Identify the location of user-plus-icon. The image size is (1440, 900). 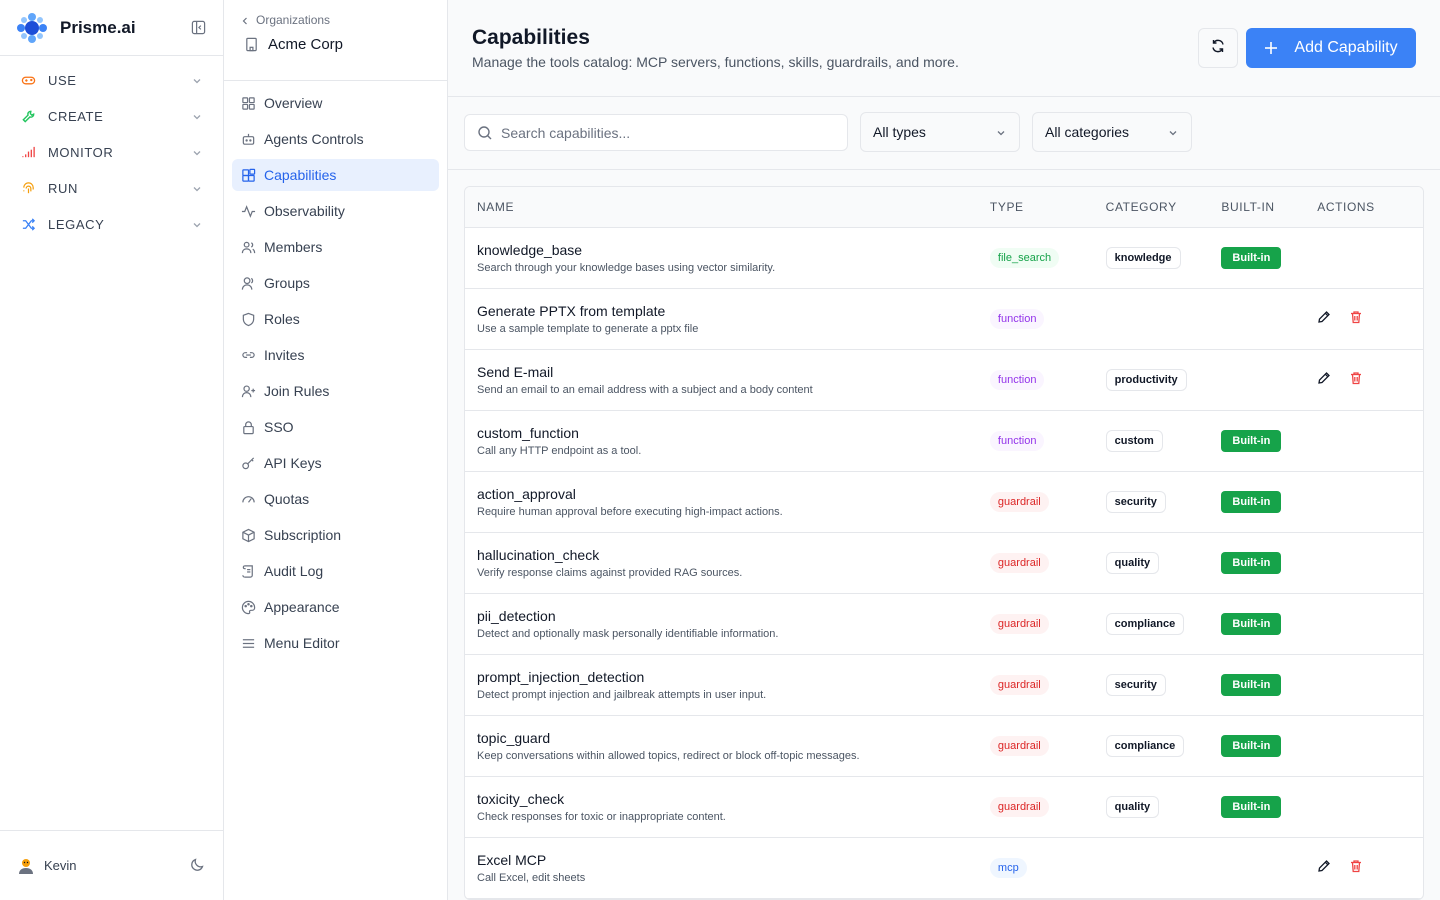
(248, 391).